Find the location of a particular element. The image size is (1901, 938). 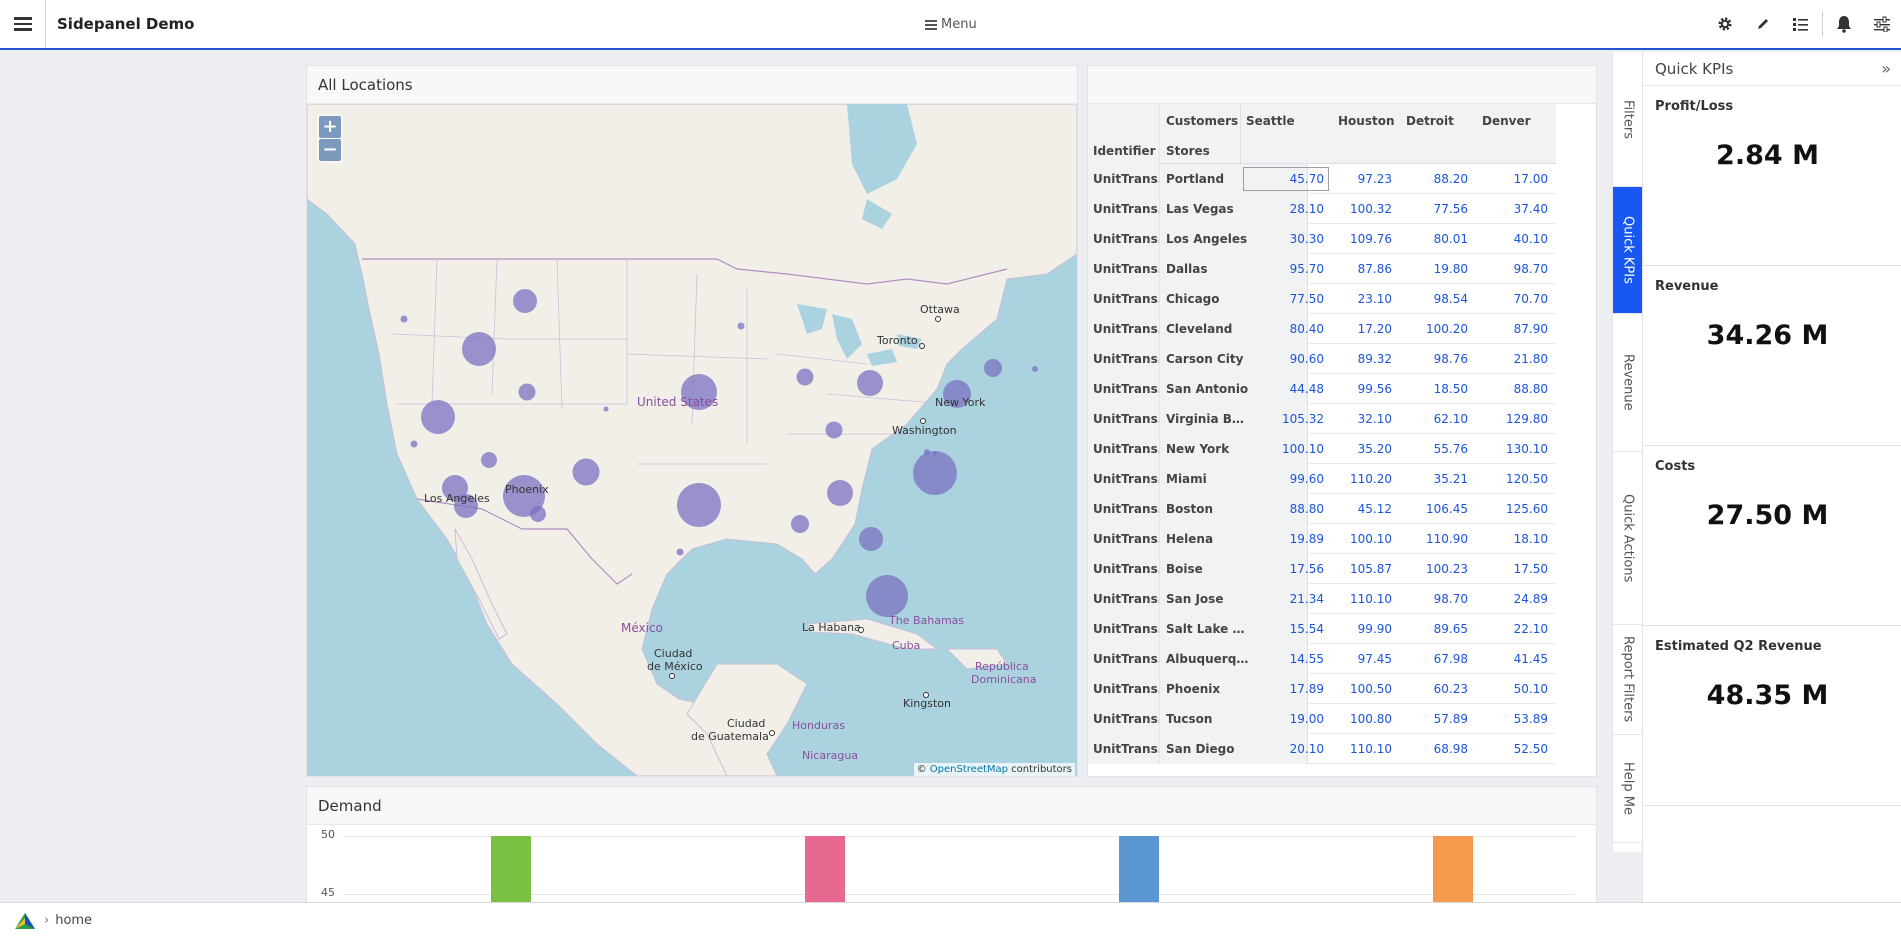

value-cell: 110.10 is located at coordinates (1366, 599).